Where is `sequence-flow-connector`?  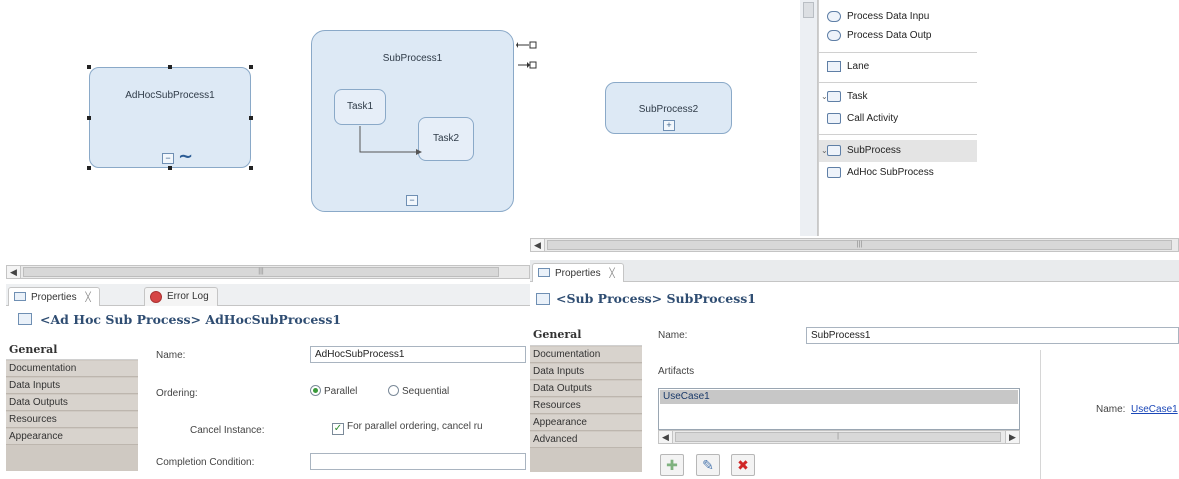
sequence-flow-connector is located at coordinates (413, 122).